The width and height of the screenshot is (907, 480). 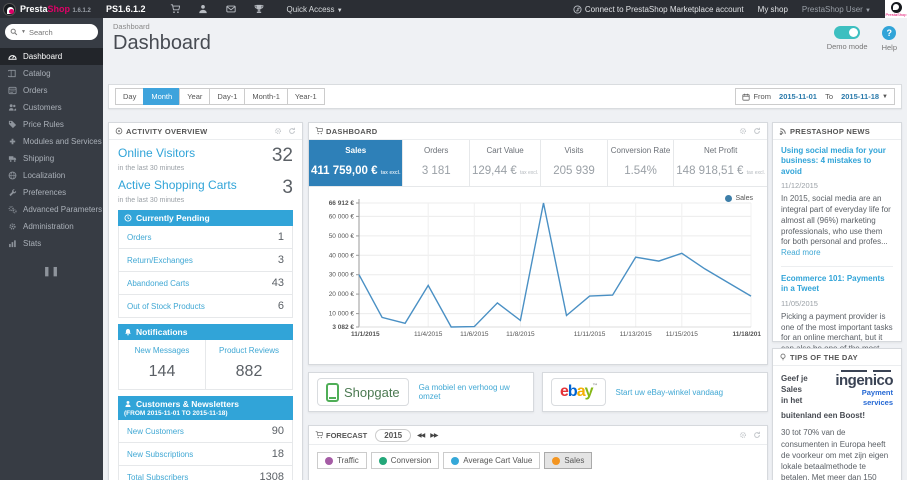 I want to click on notifications-header: Notifications, so click(x=205, y=332).